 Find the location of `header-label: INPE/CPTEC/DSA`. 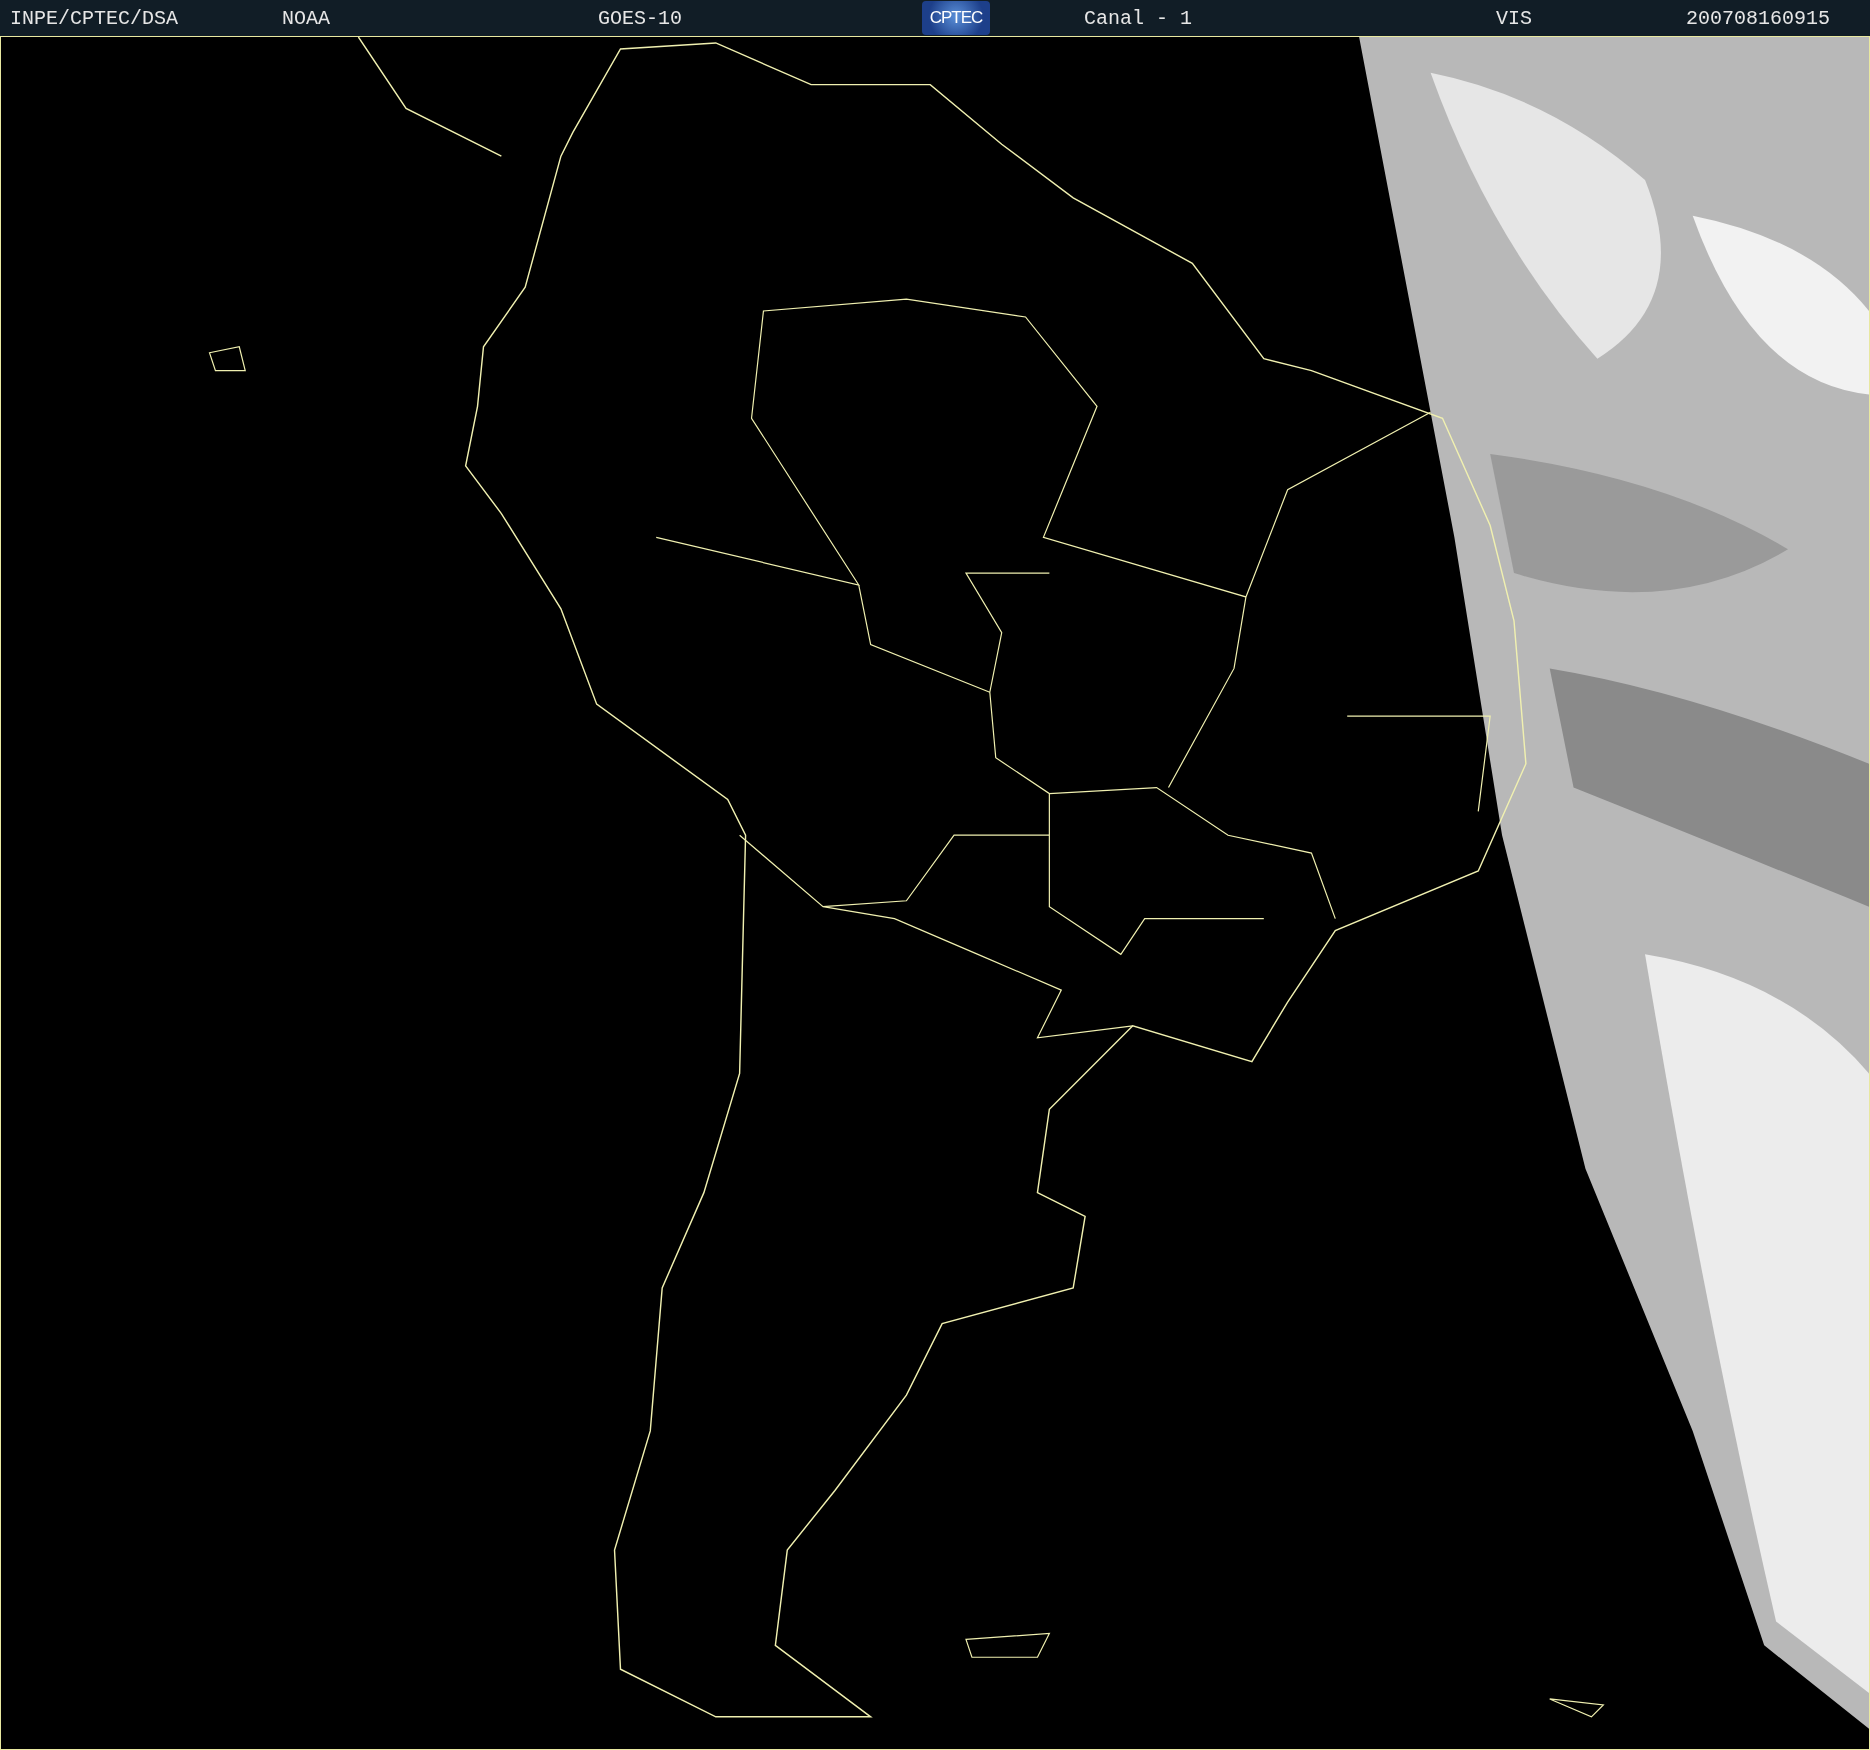

header-label: INPE/CPTEC/DSA is located at coordinates (95, 18).